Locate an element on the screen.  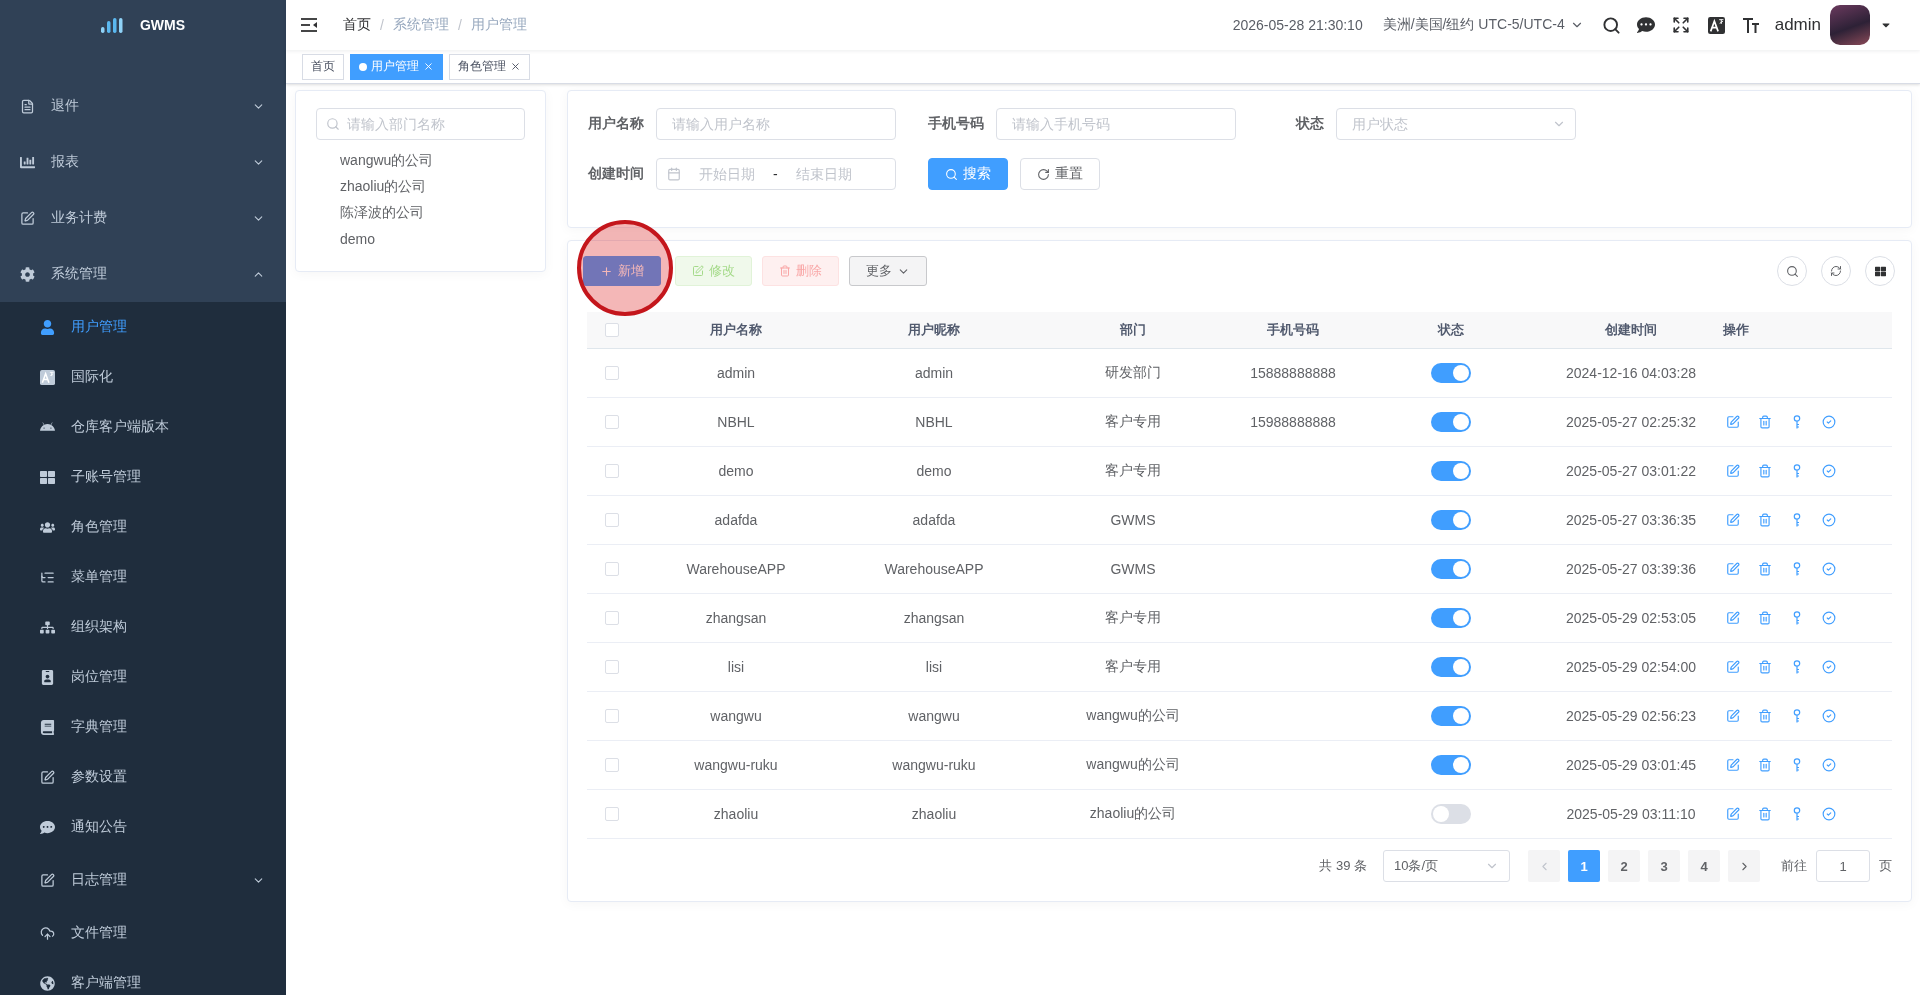
text-input-field: 请输入用户名称 is located at coordinates (776, 124).